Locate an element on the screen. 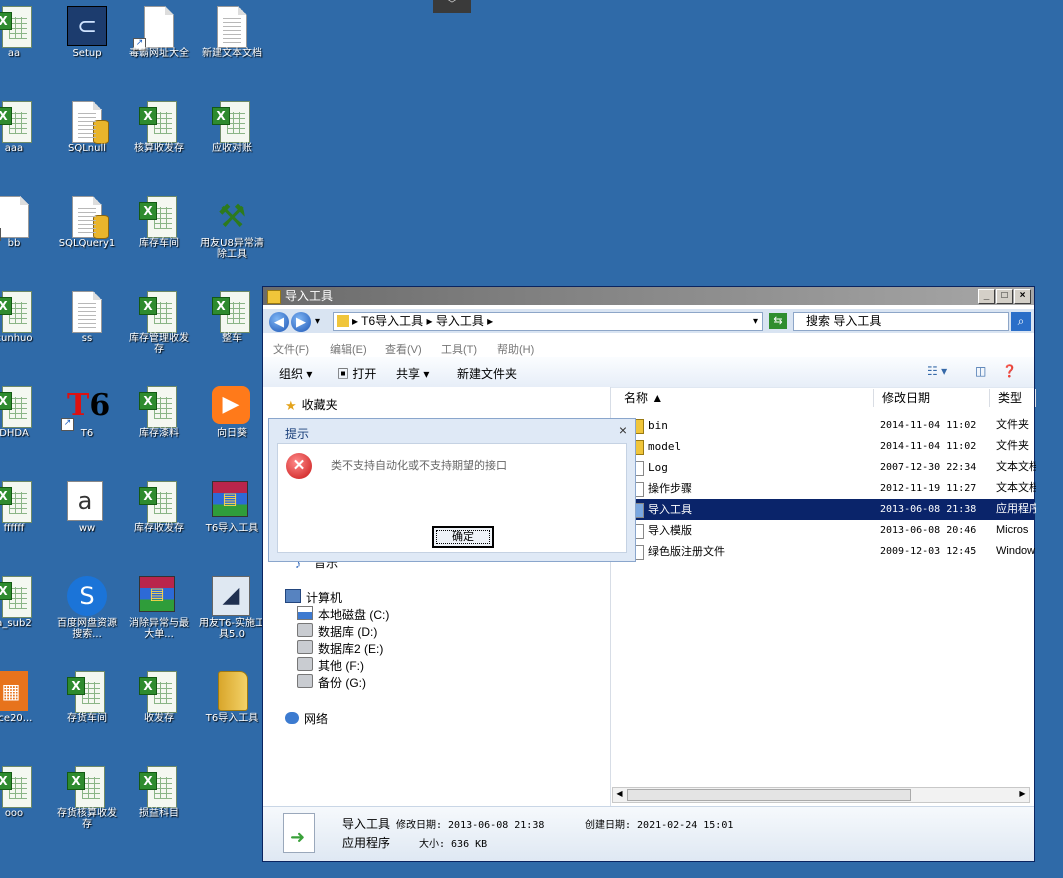 The height and width of the screenshot is (878, 1063). desktop-icon: ▤ T6导入工具 is located at coordinates (232, 518).